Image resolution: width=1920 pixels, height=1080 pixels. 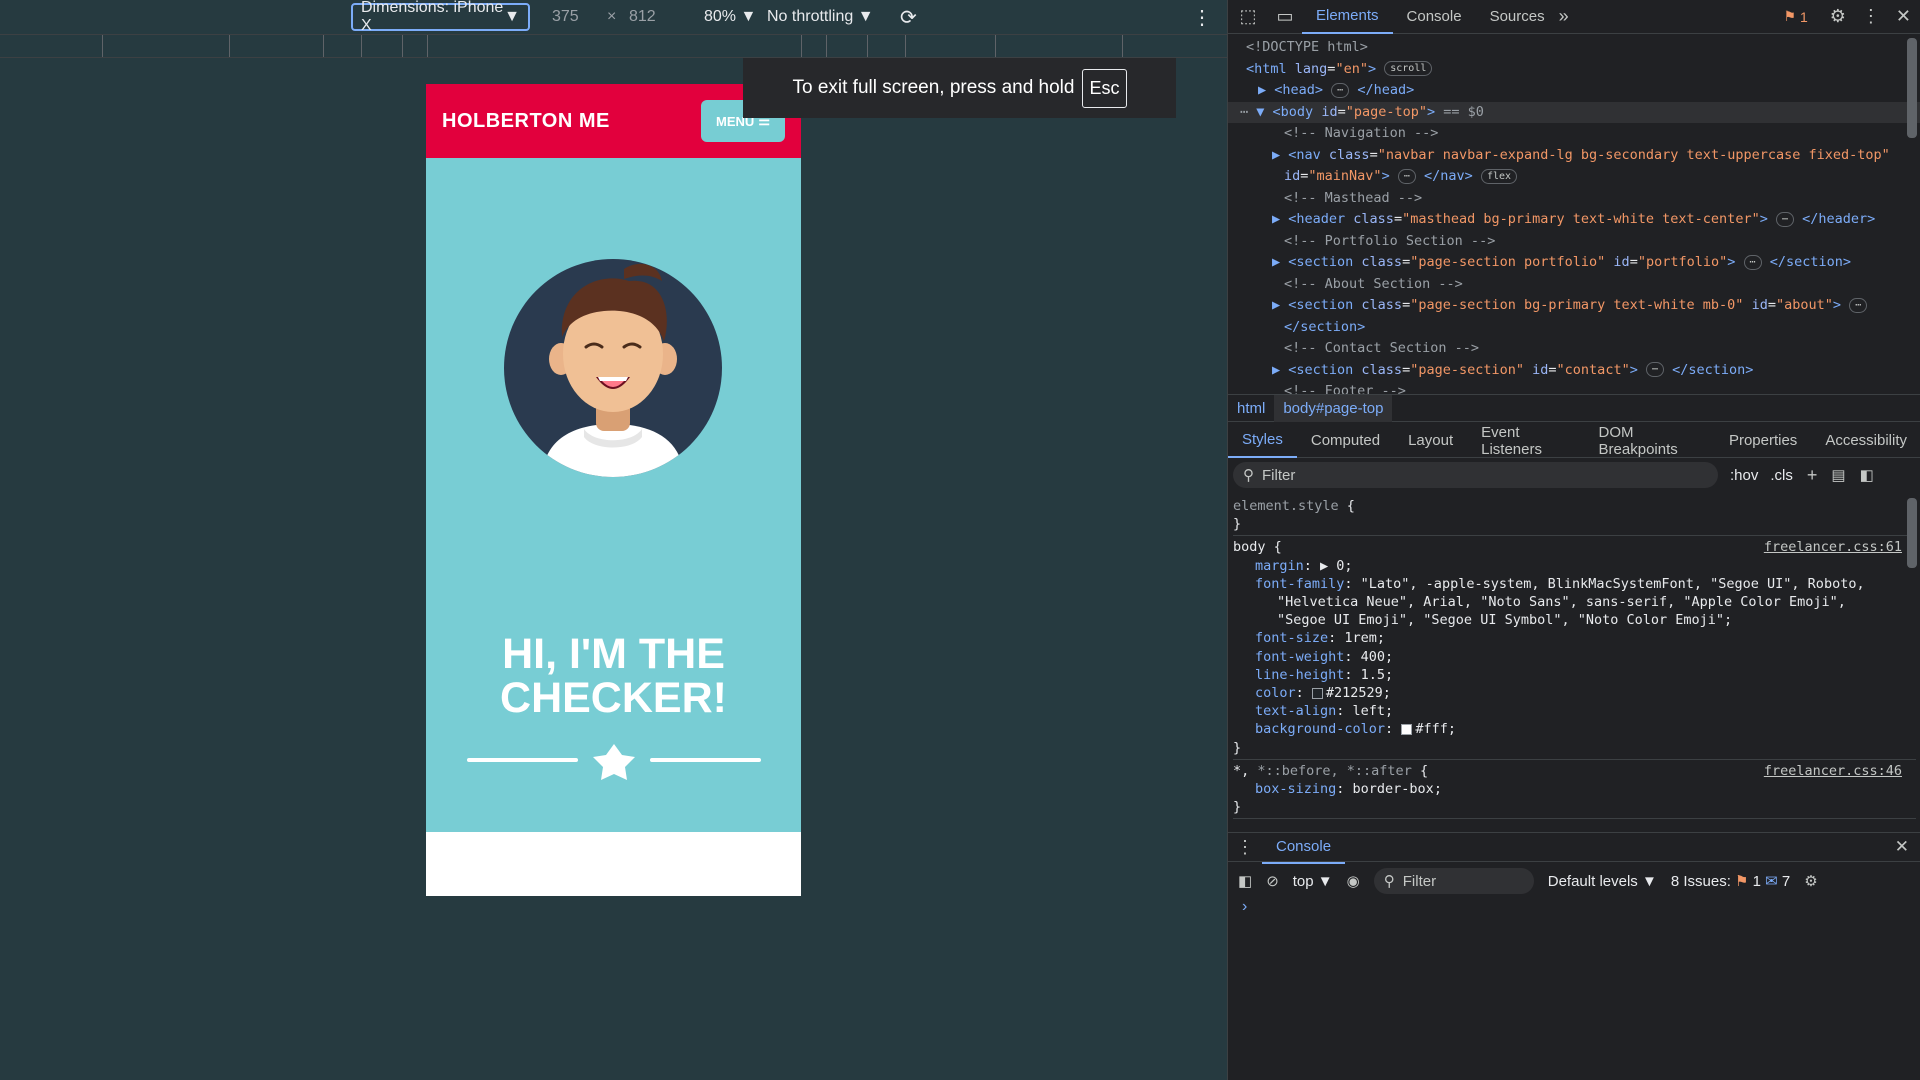 What do you see at coordinates (1583, 387) in the screenshot?
I see `dom-comment-footer: <!-- Footer -->` at bounding box center [1583, 387].